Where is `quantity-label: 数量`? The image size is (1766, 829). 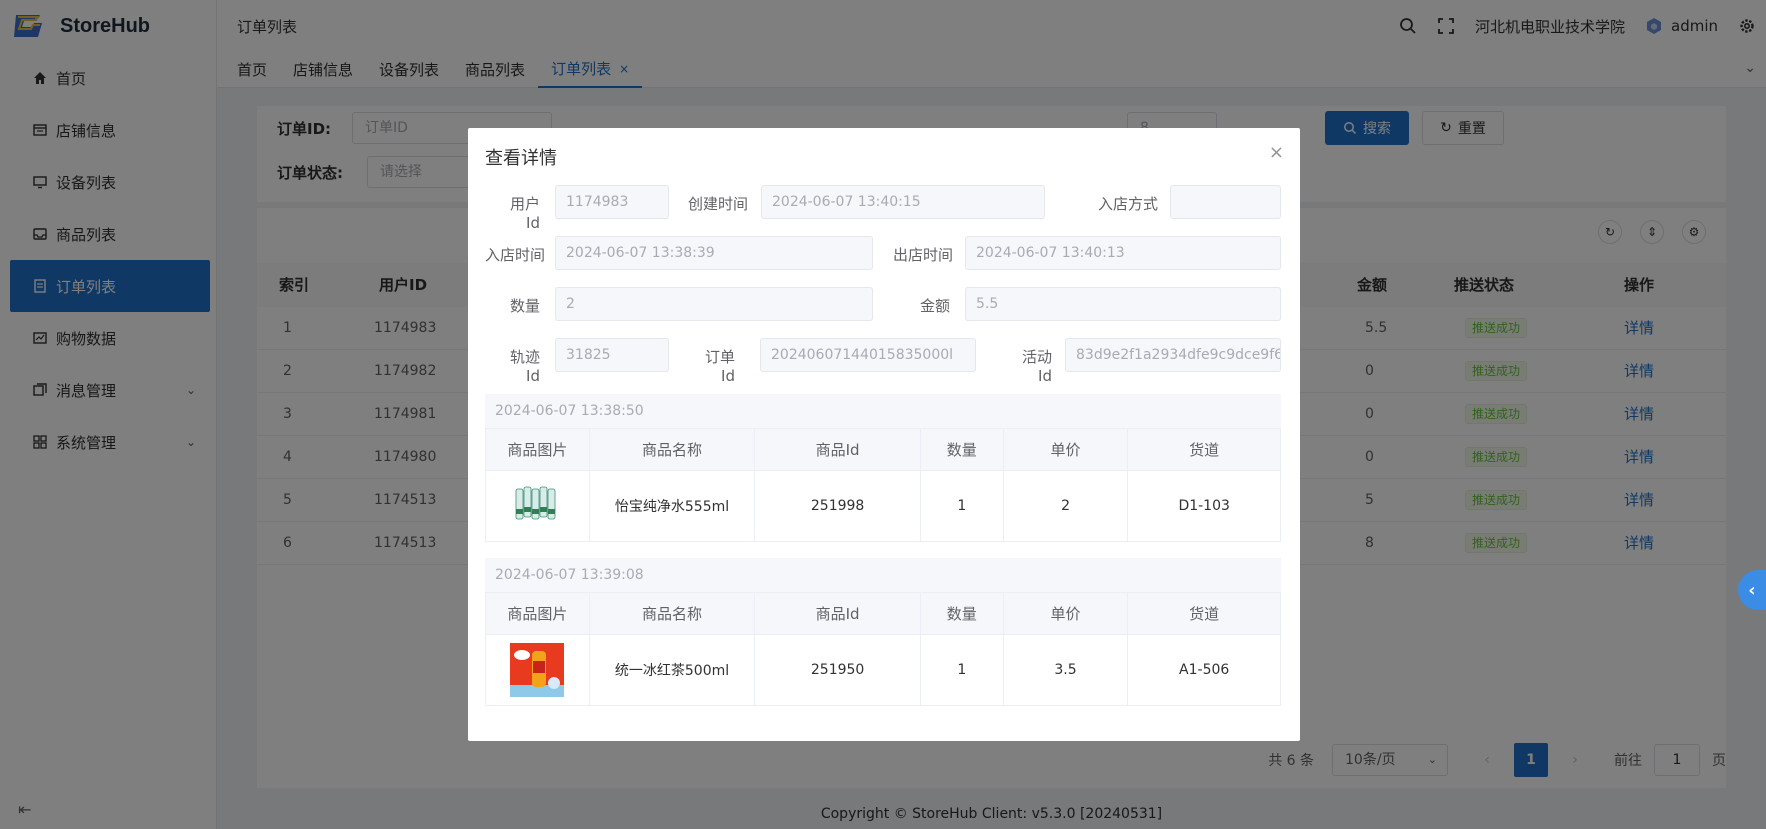 quantity-label: 数量 is located at coordinates (524, 306).